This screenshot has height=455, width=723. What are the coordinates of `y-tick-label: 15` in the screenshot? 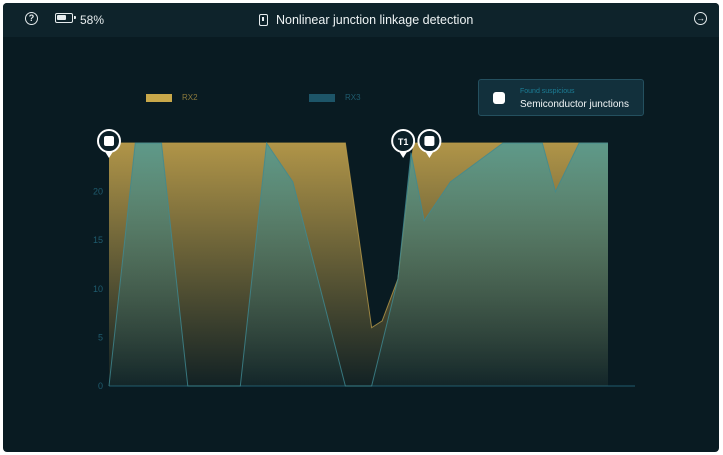 It's located at (98, 240).